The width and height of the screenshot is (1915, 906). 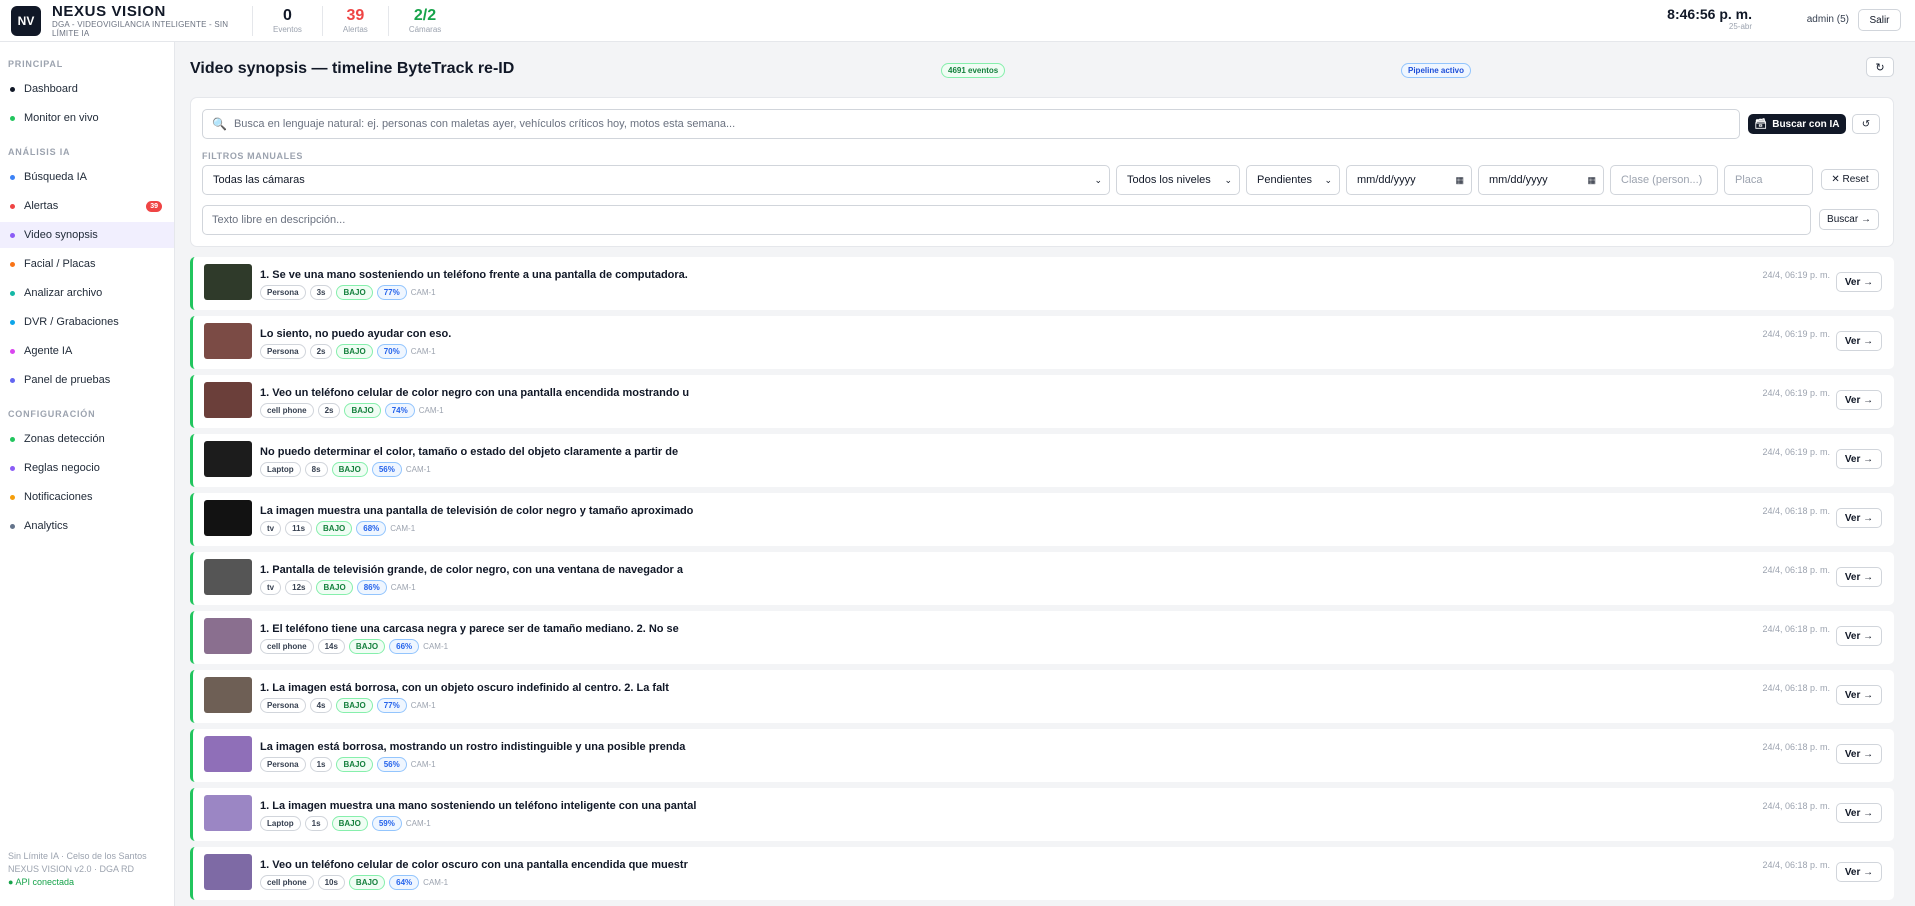 I want to click on sidebar-item-alertas: Alertas 39, so click(x=87, y=206).